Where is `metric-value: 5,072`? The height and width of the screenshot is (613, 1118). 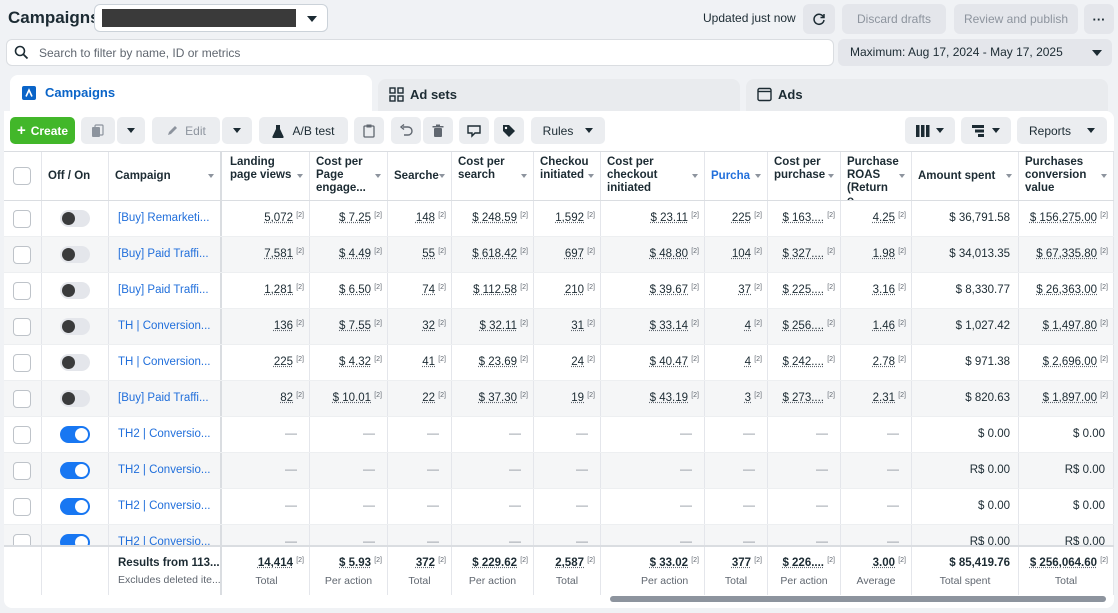
metric-value: 5,072 is located at coordinates (278, 218).